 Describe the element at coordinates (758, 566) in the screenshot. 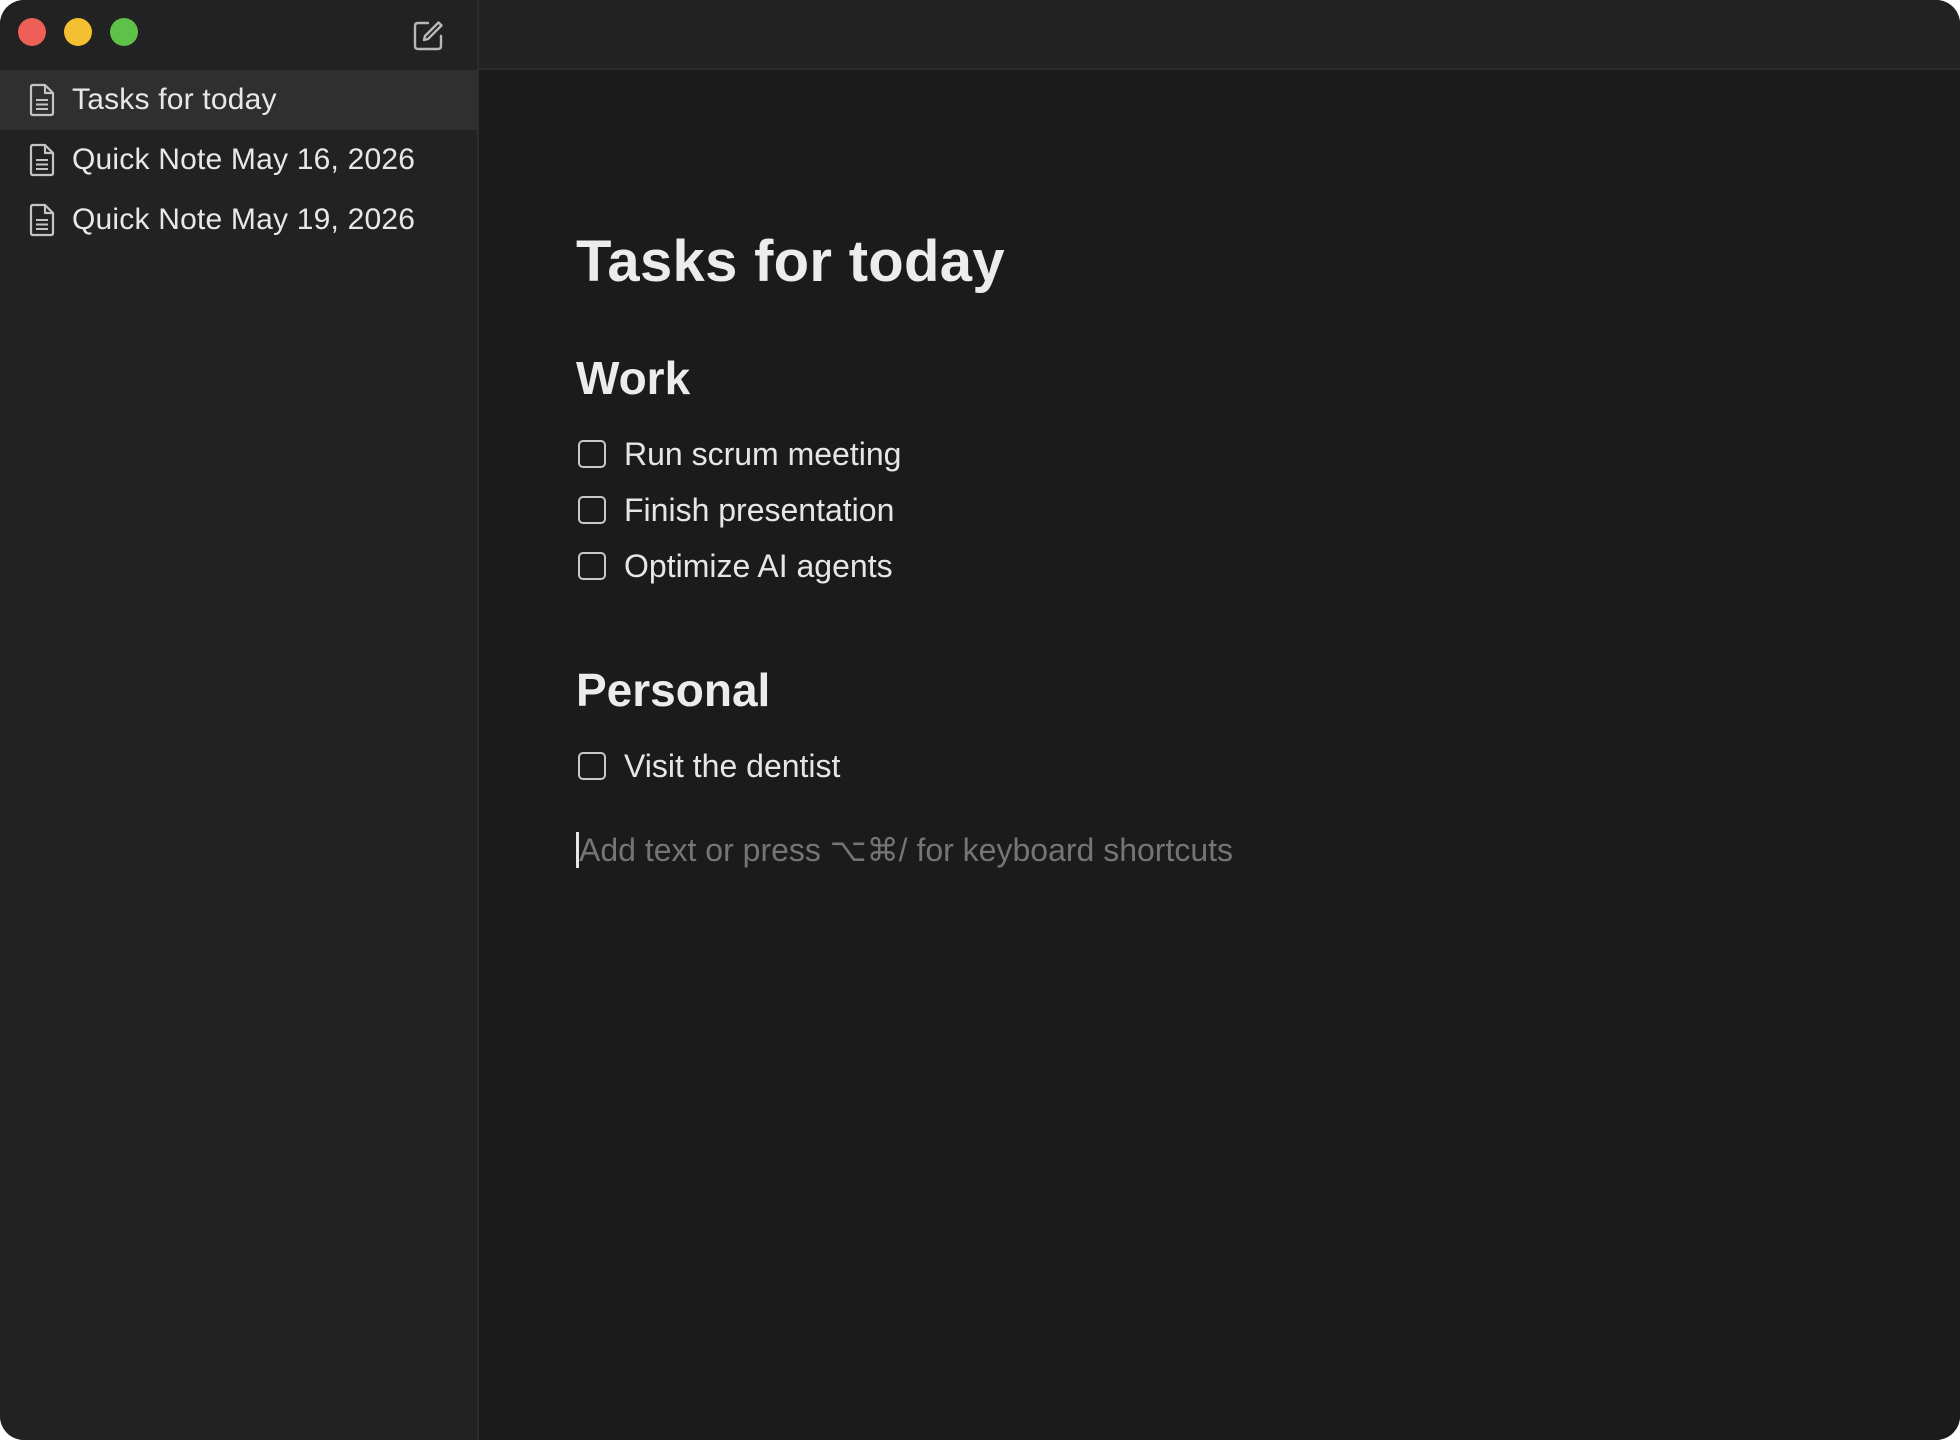

I see `task-text: Optimize AI agents` at that location.